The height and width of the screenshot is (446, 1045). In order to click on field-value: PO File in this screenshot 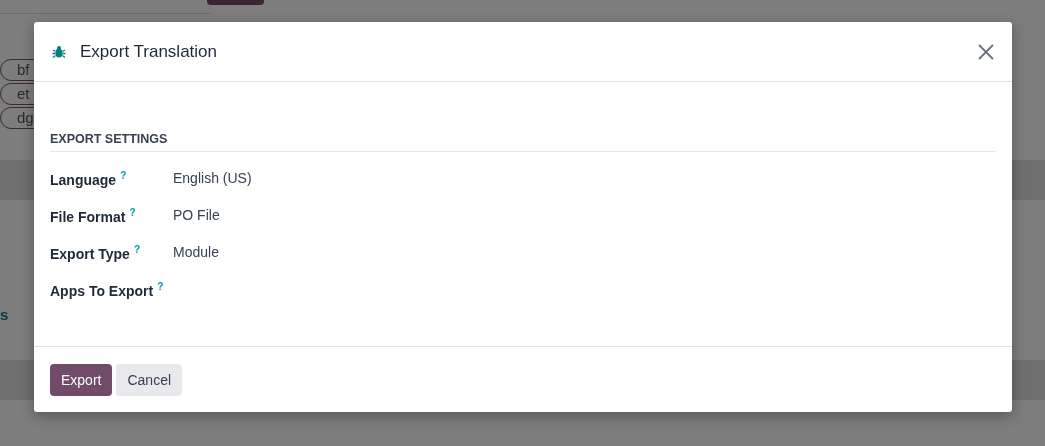, I will do `click(196, 215)`.